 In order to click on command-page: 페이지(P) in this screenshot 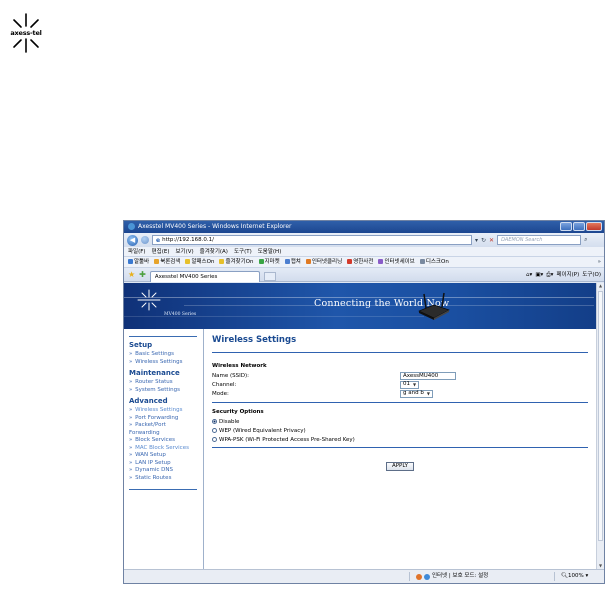, I will do `click(567, 275)`.